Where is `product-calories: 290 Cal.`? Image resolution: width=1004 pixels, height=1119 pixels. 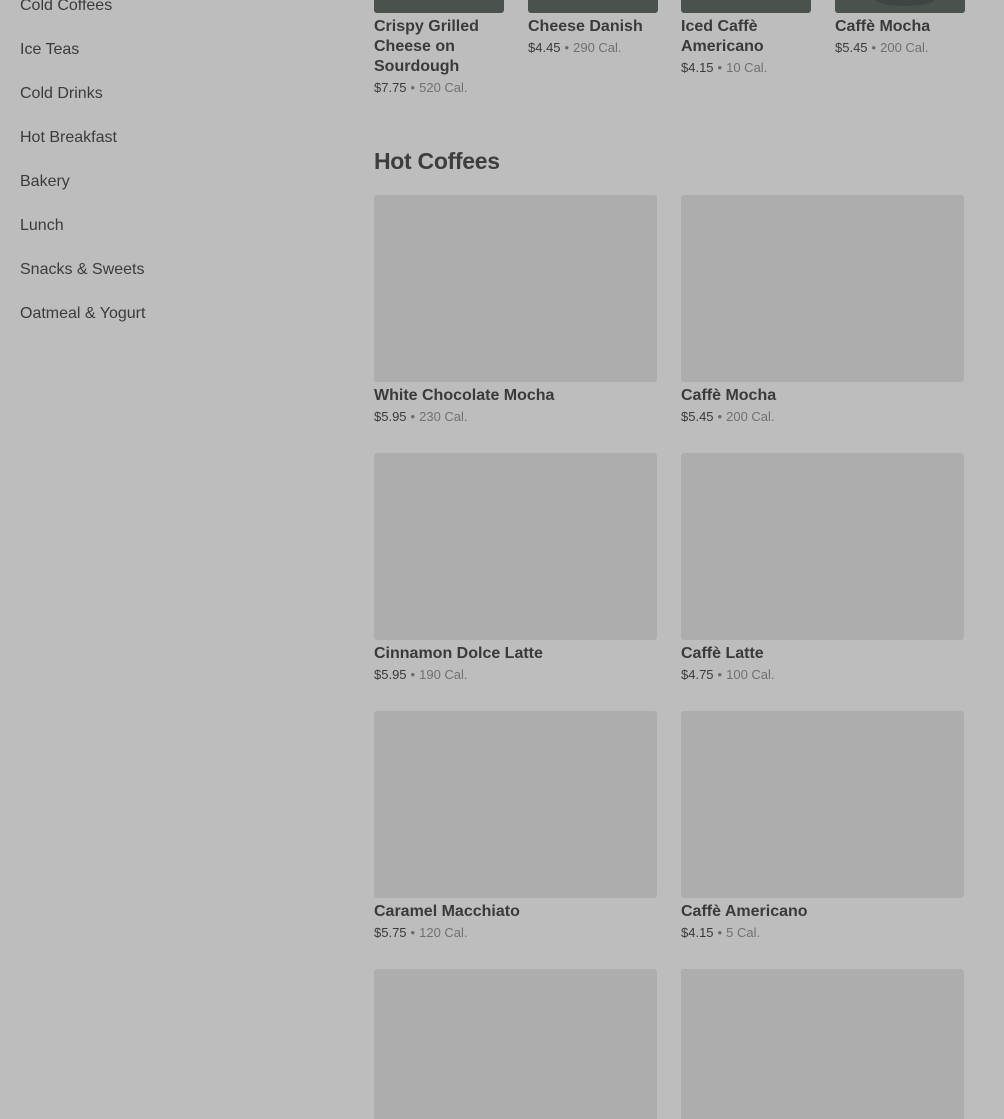
product-calories: 290 Cal. is located at coordinates (597, 47).